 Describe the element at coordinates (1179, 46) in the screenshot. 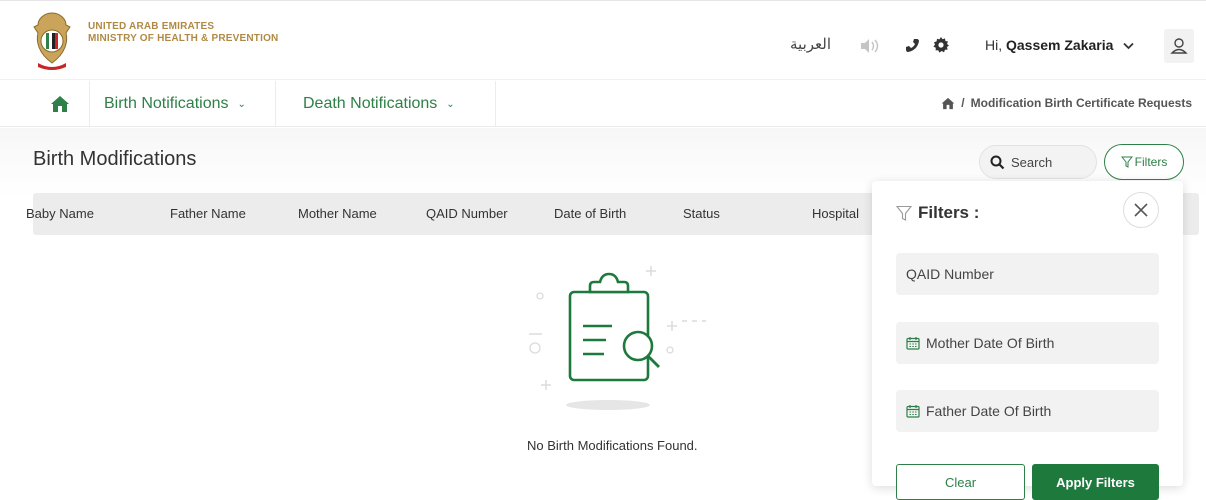

I see `user-icon` at that location.